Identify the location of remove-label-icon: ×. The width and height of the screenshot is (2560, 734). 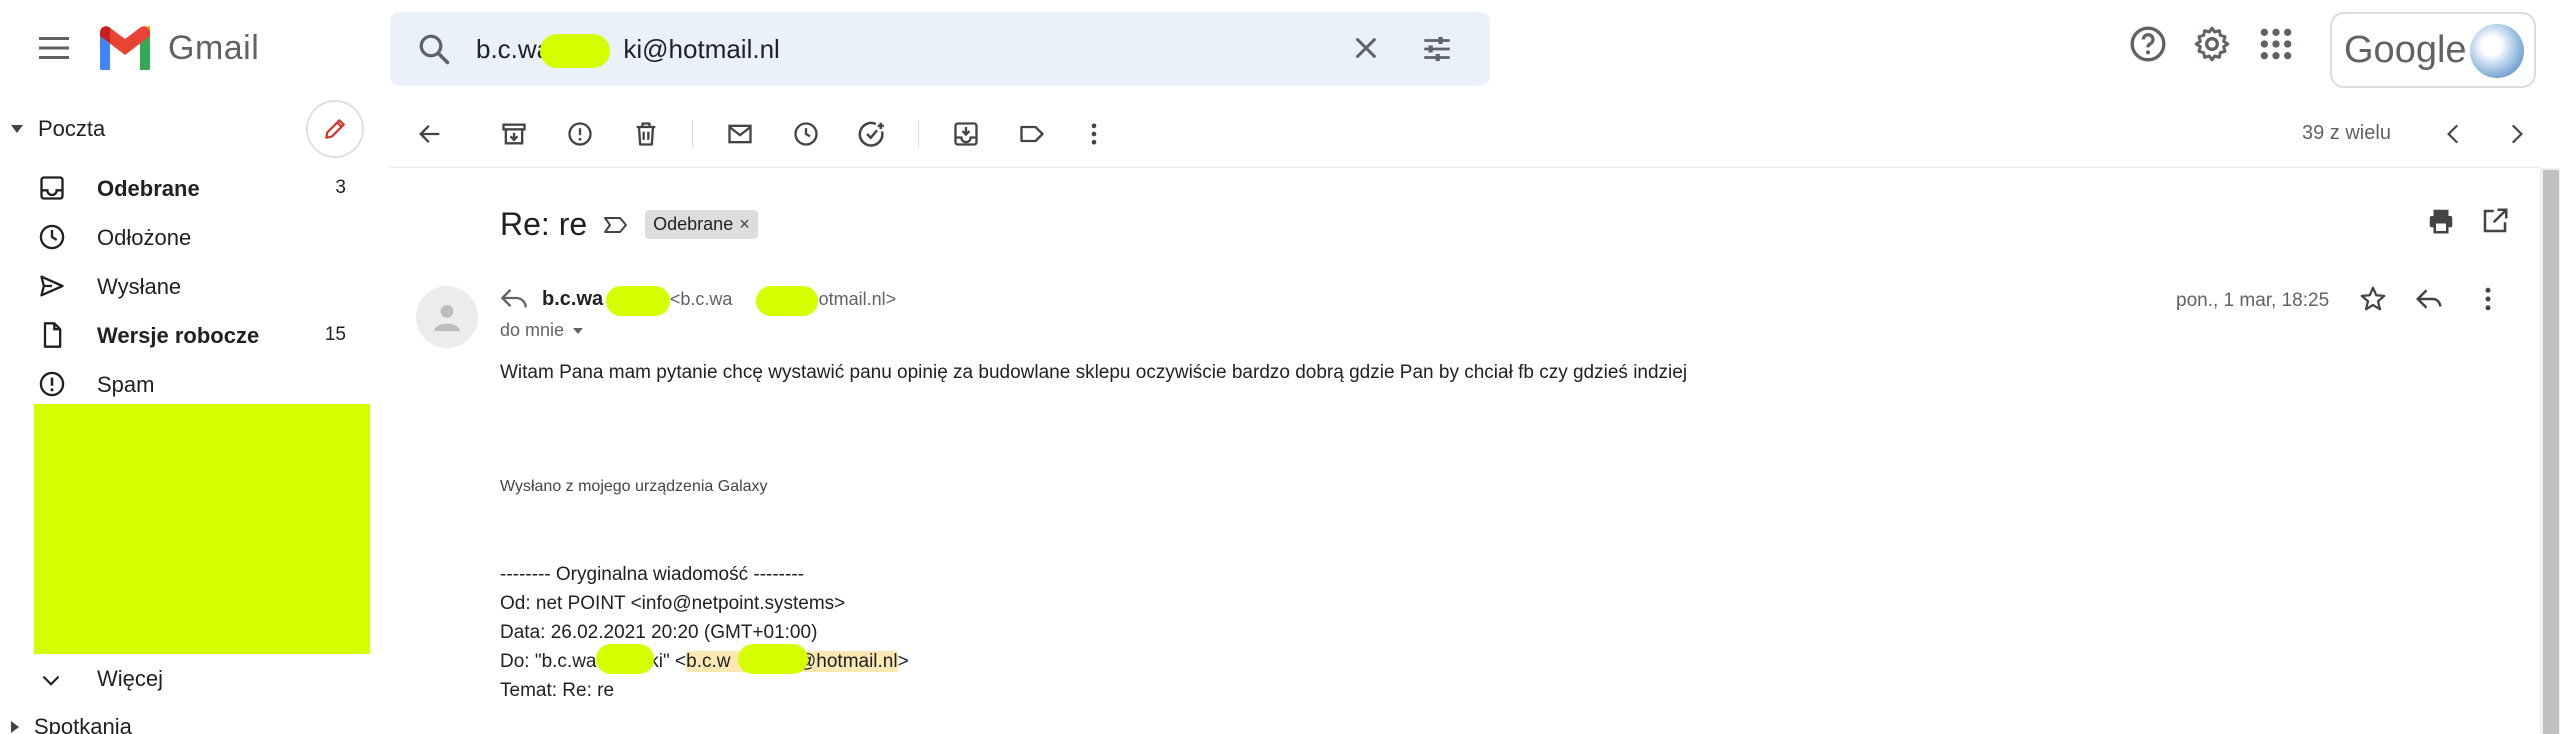
(744, 224).